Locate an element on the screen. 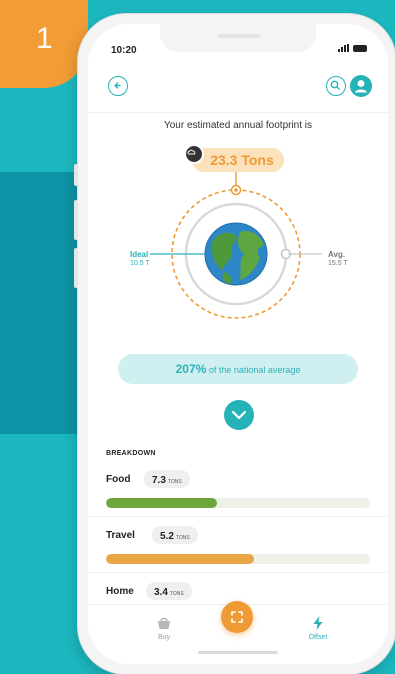 This screenshot has width=395, height=674. search-icon is located at coordinates (335, 85).